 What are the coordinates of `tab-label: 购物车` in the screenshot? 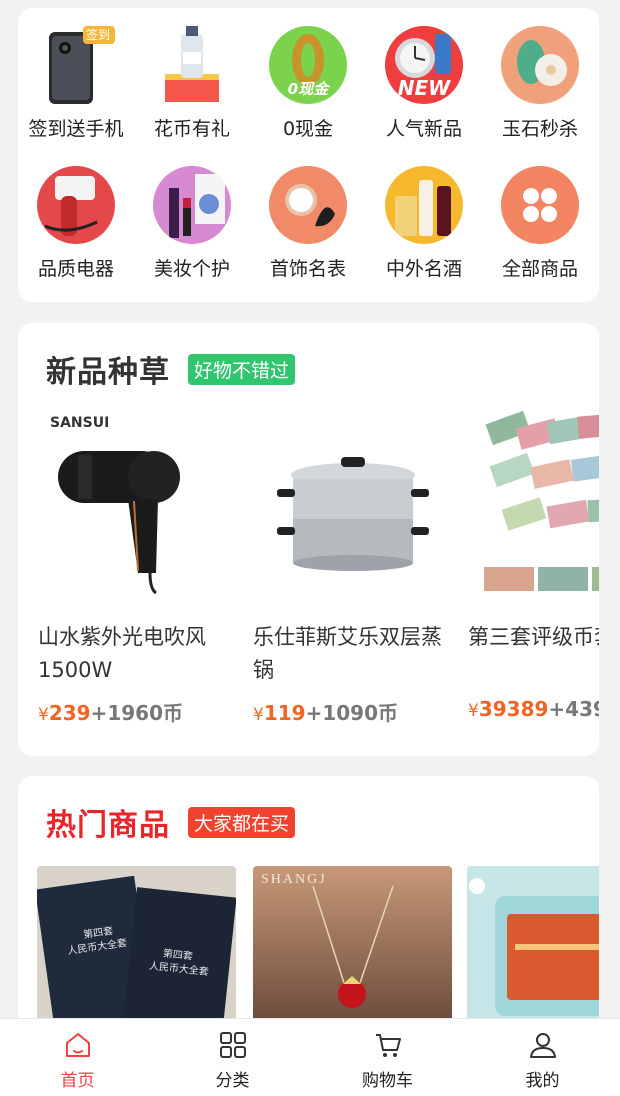 It's located at (387, 1081).